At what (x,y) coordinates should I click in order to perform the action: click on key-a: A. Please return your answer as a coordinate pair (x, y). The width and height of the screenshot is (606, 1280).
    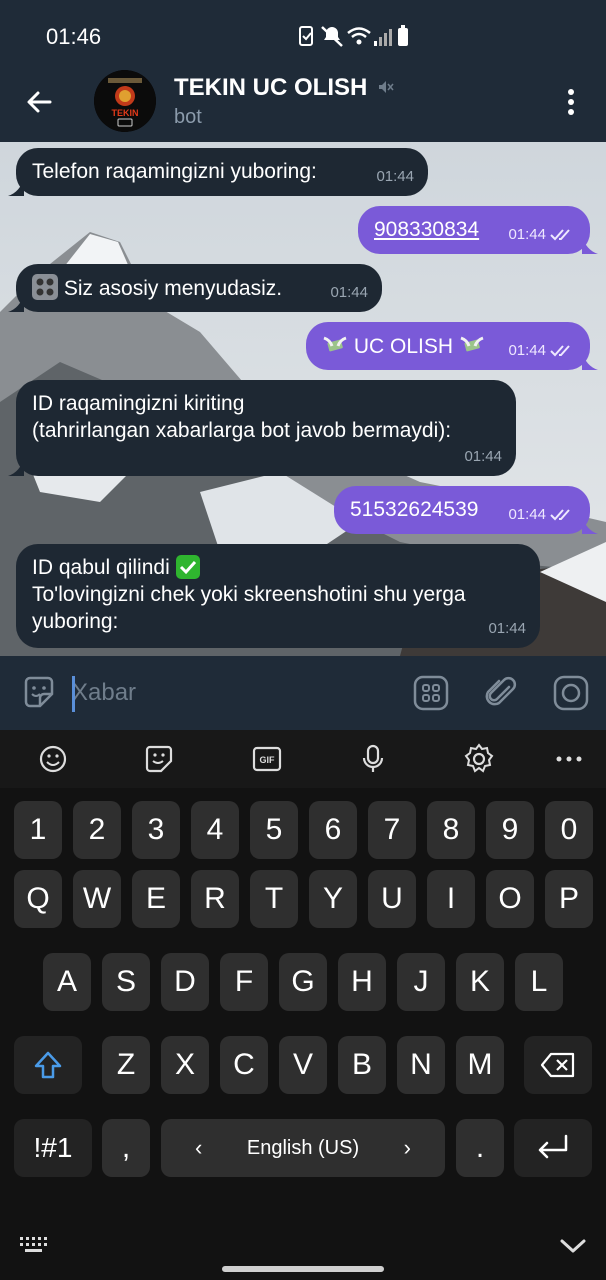
    Looking at the image, I should click on (67, 982).